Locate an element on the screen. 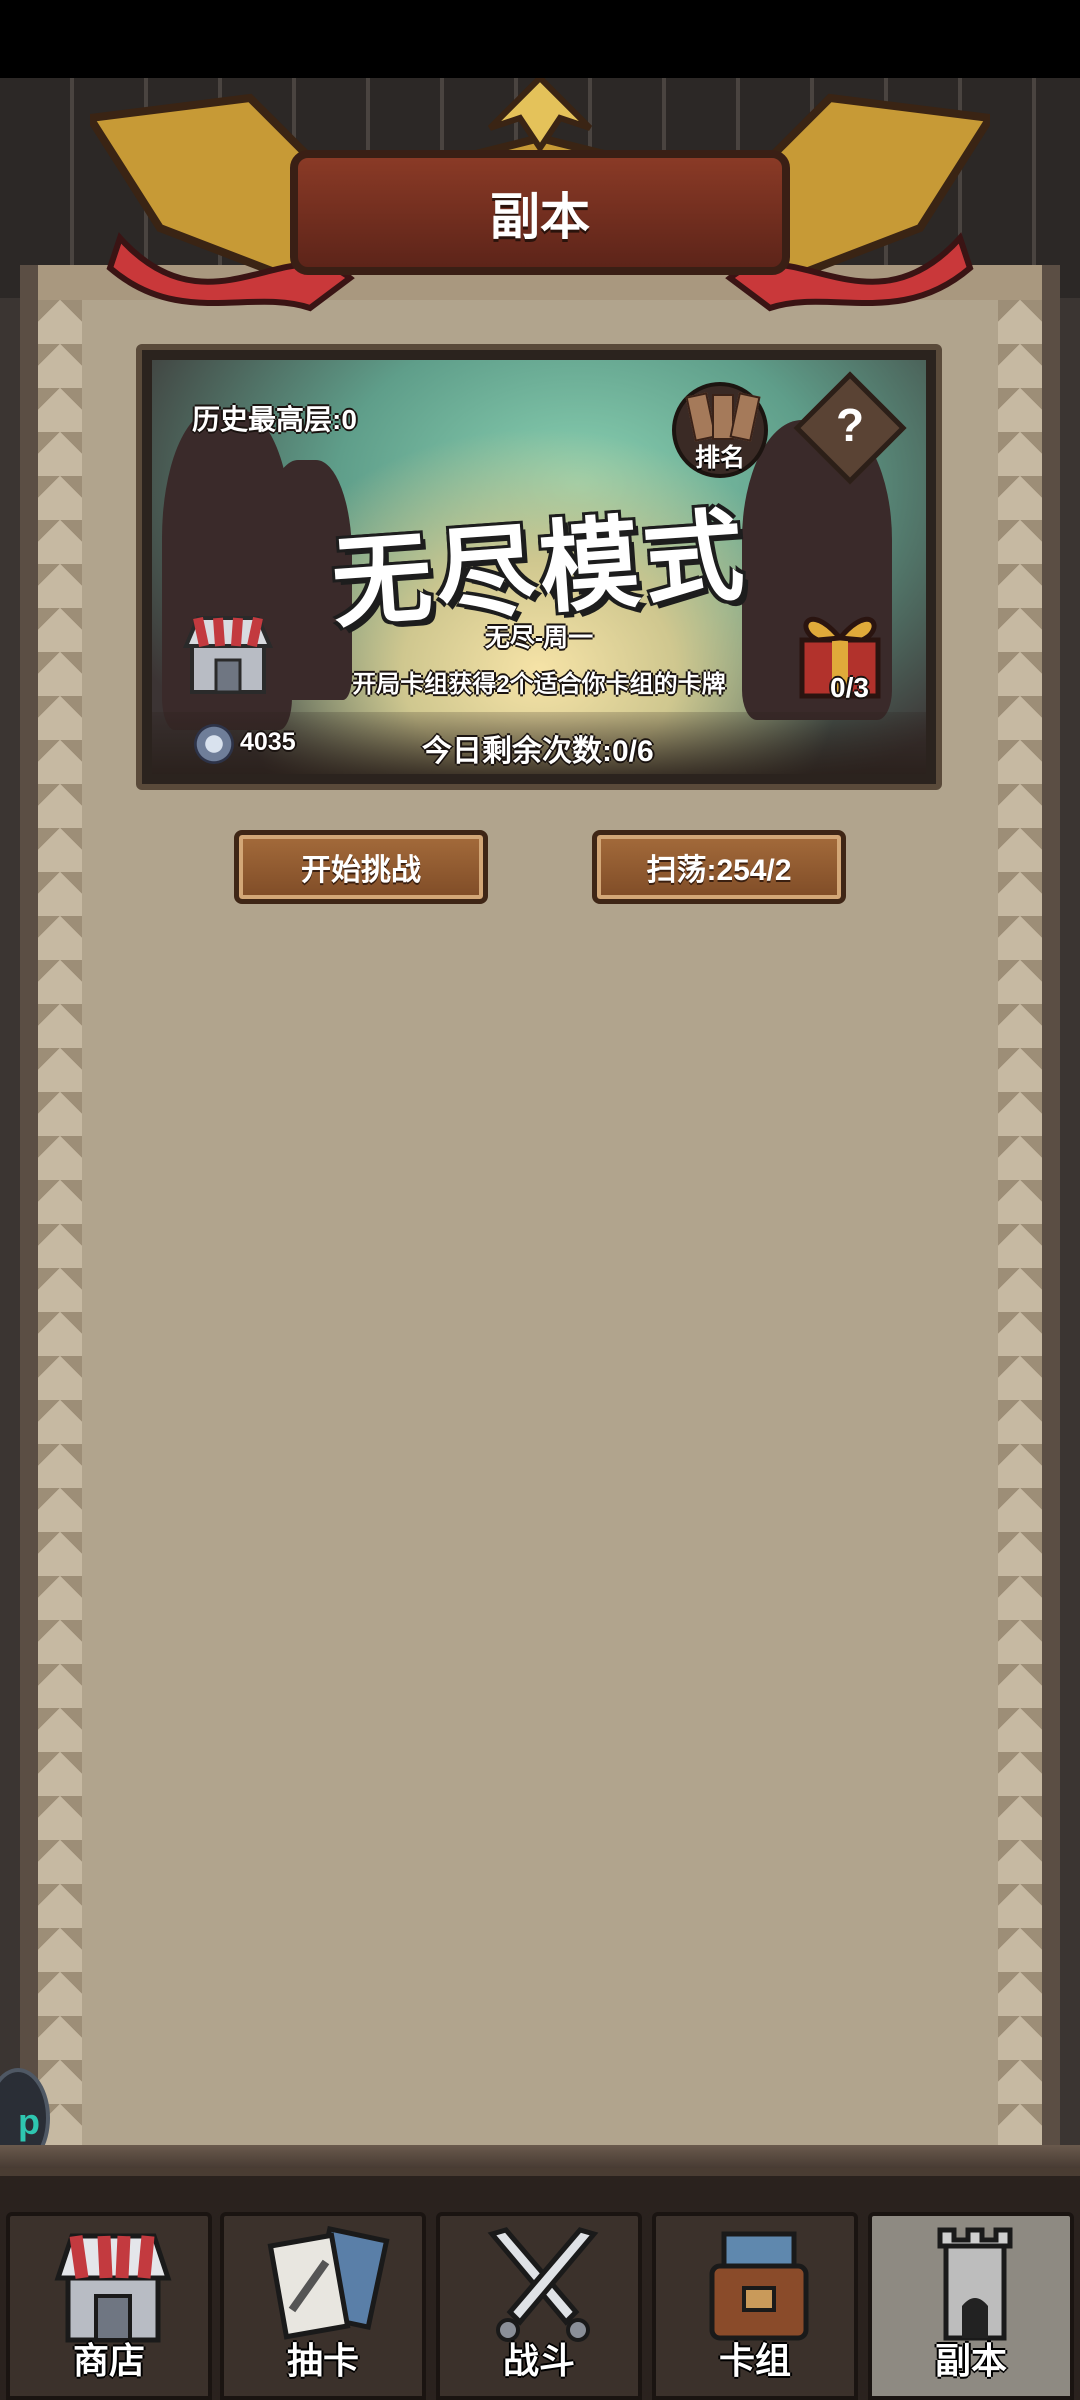 Image resolution: width=1080 pixels, height=2400 pixels. title-plate: 副本 is located at coordinates (540, 212).